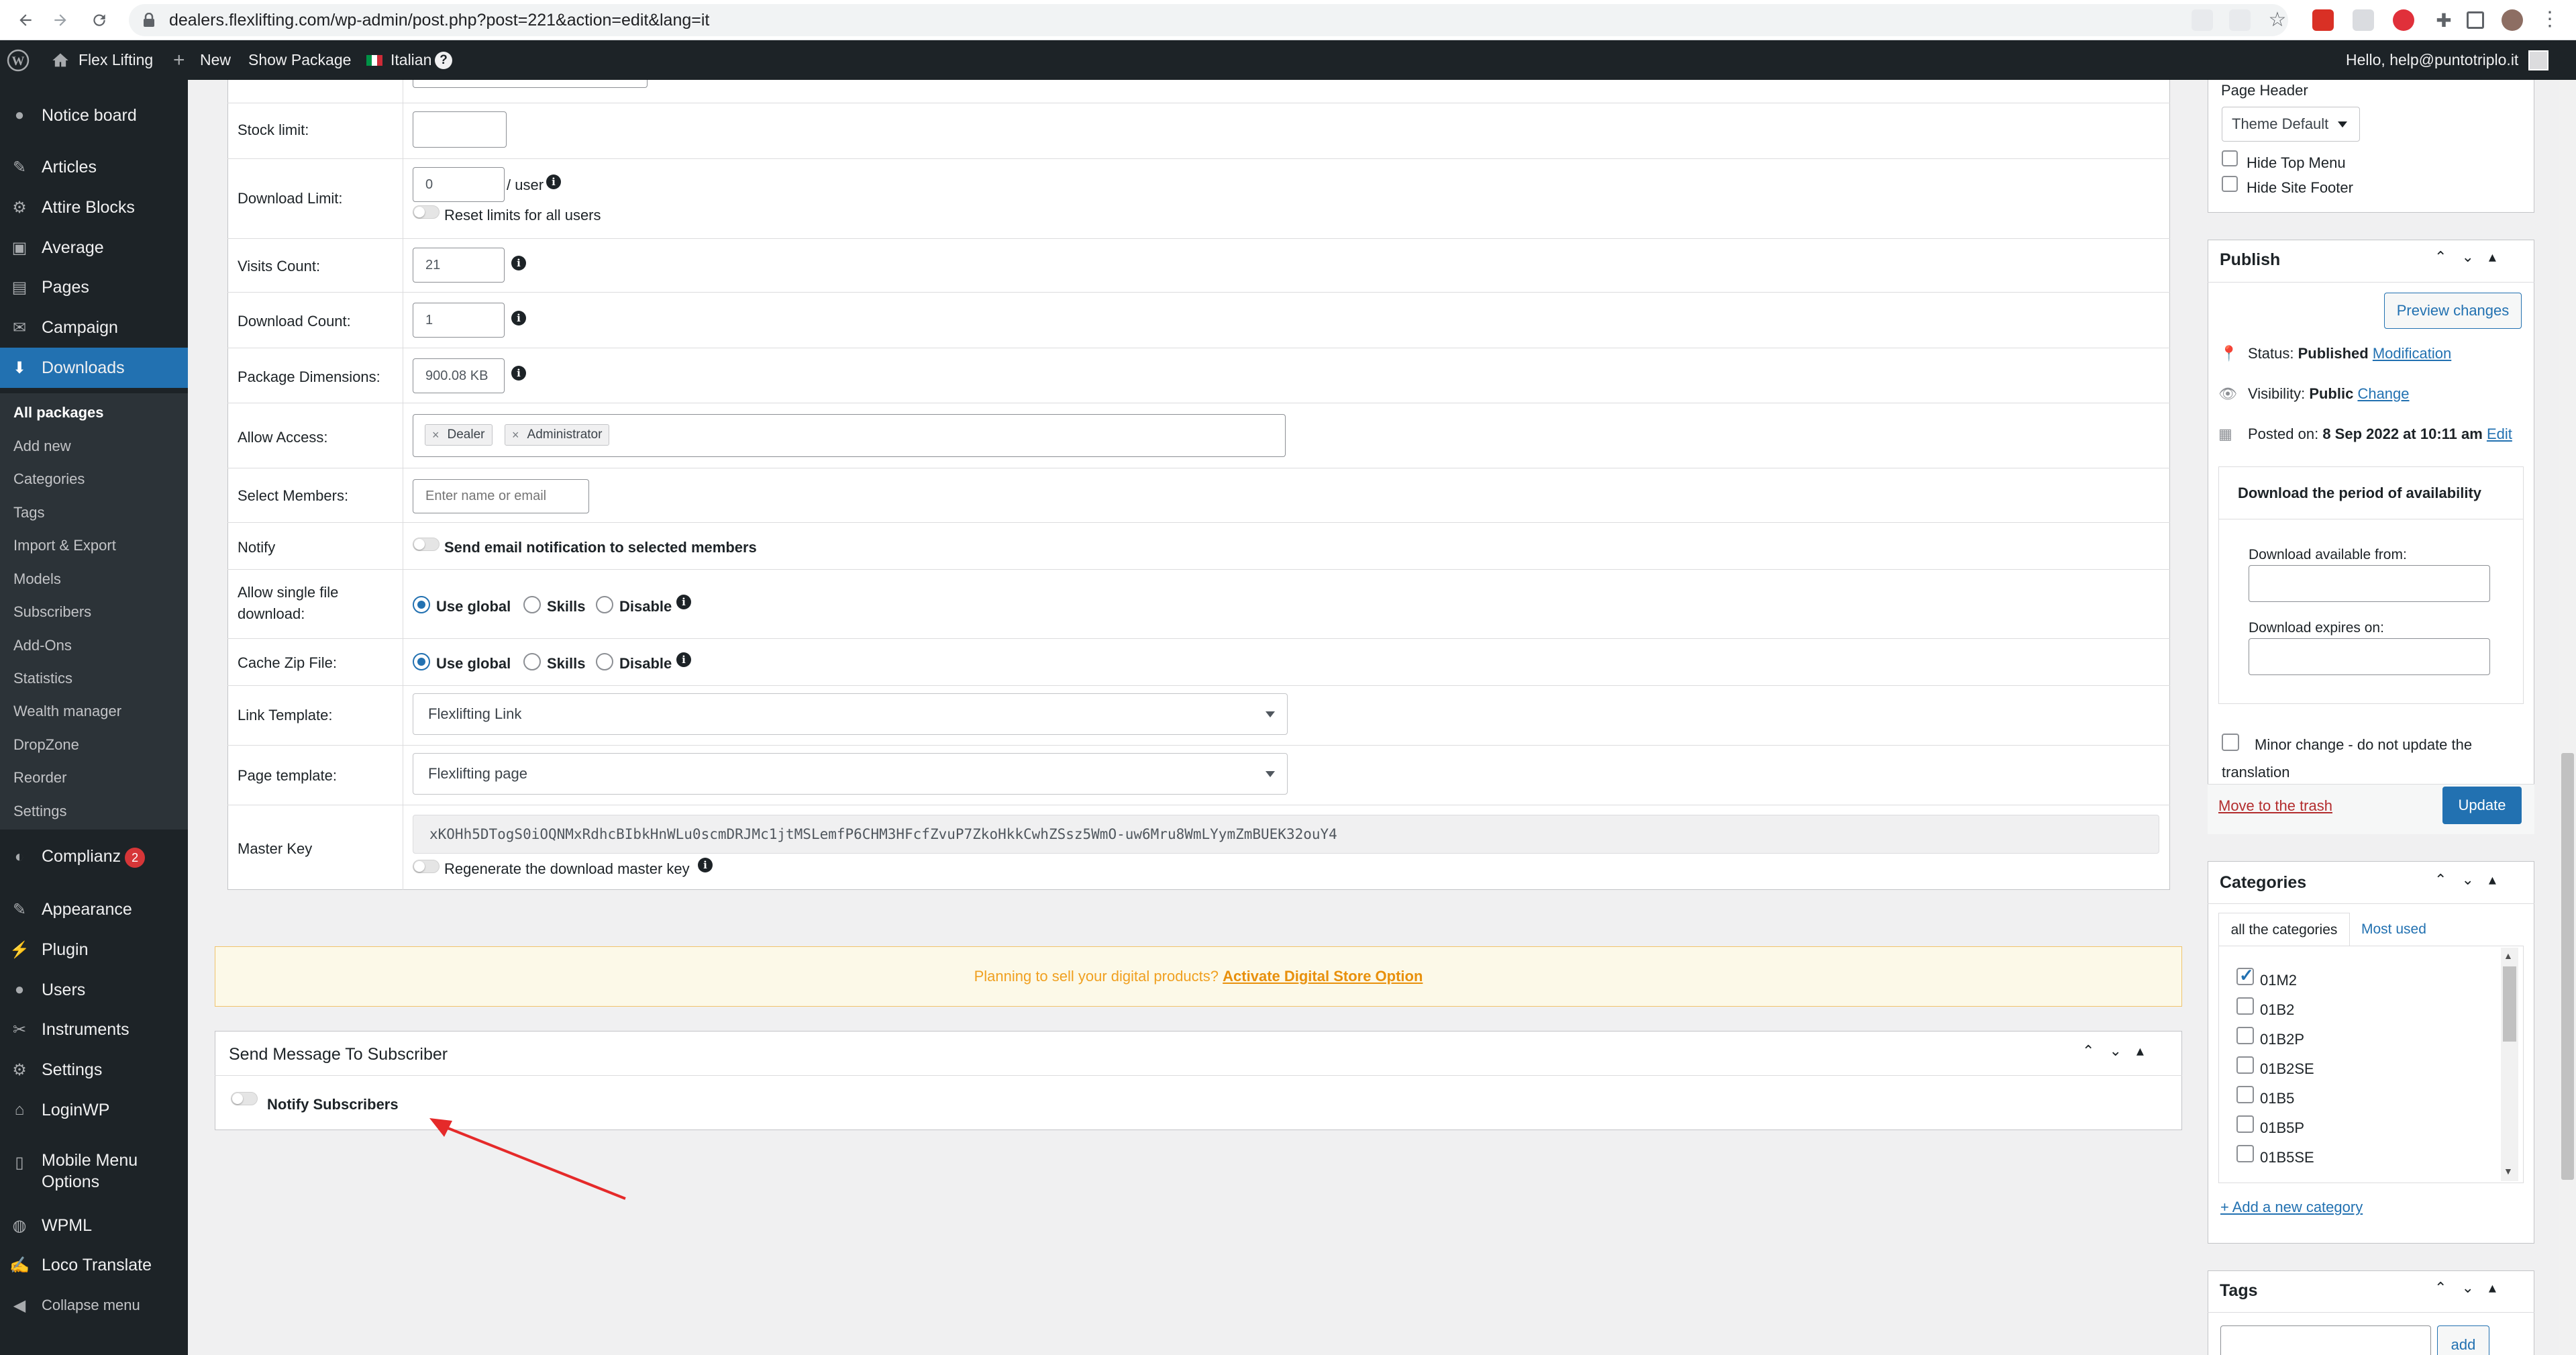  Describe the element at coordinates (2403, 20) in the screenshot. I see `adblock-icon` at that location.